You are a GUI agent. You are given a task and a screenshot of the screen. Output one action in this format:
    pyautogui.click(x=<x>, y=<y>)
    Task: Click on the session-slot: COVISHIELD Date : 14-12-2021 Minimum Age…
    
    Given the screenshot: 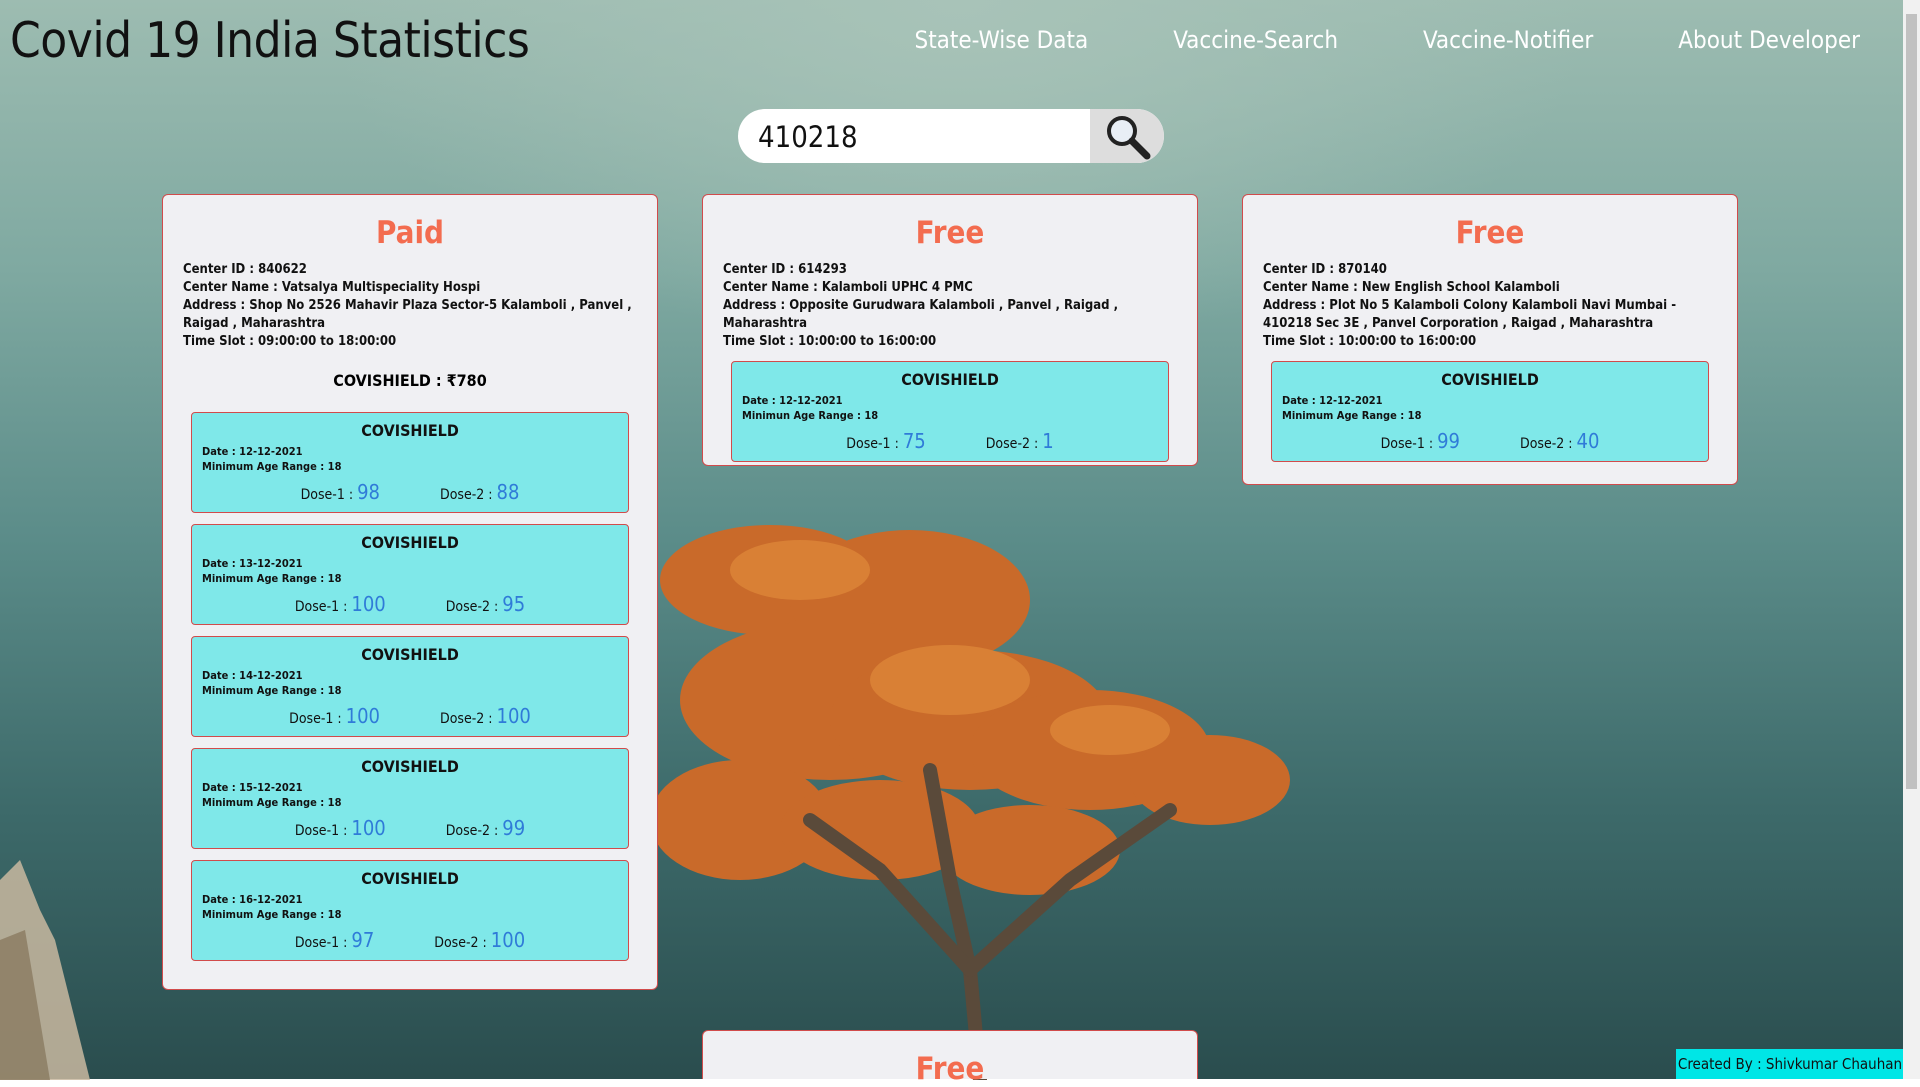 What is the action you would take?
    pyautogui.click(x=410, y=686)
    